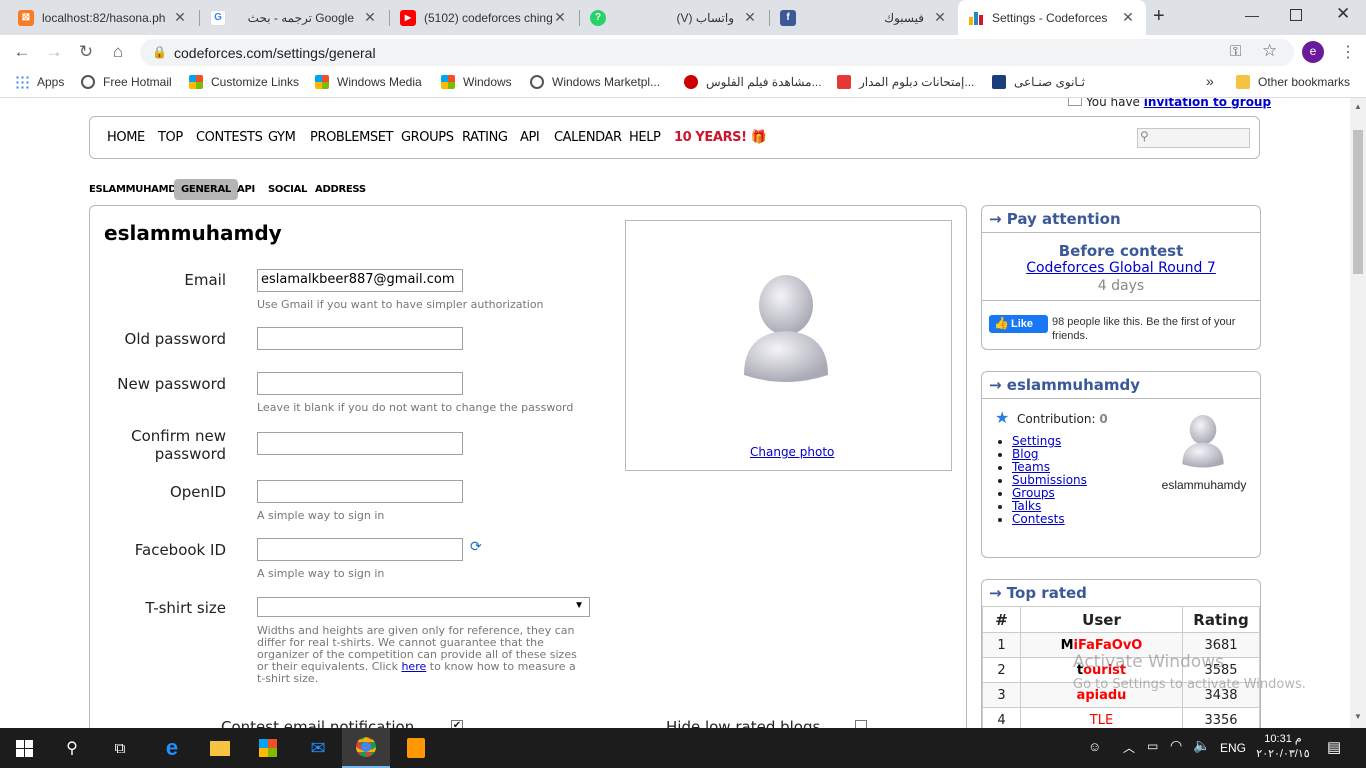 This screenshot has height=768, width=1366. I want to click on mail-icon: ✉, so click(318, 748).